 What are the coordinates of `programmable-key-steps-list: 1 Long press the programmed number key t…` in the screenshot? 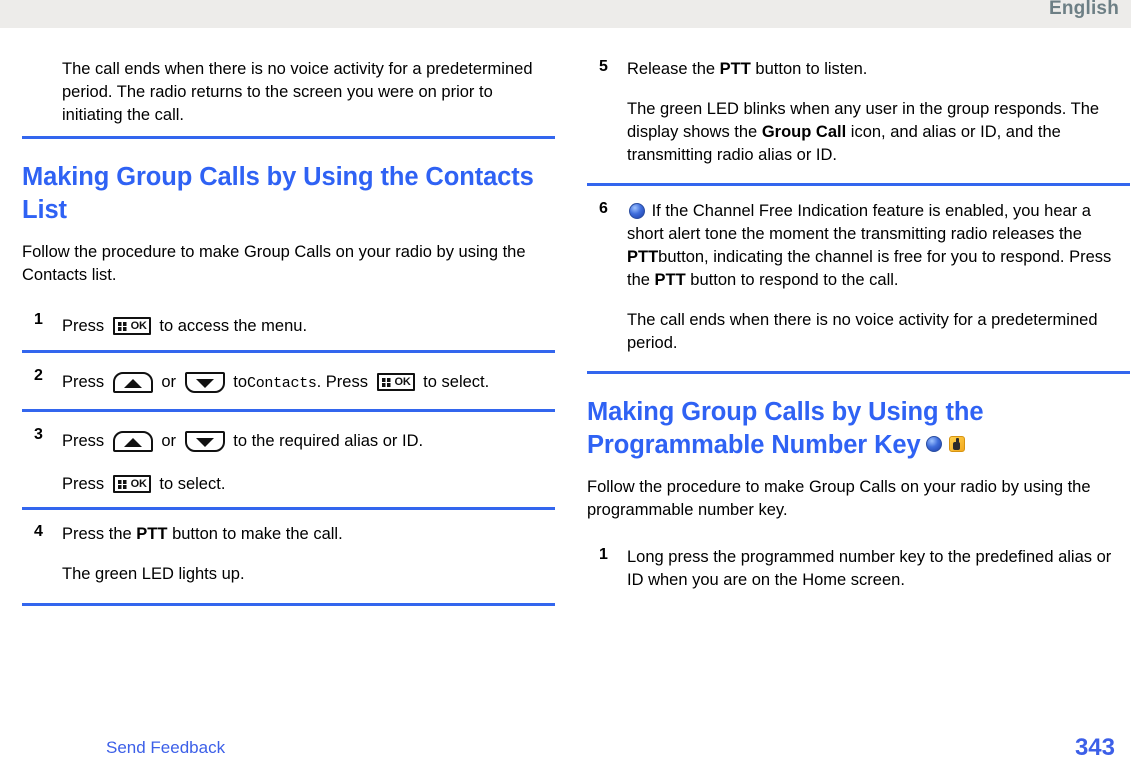 It's located at (858, 569).